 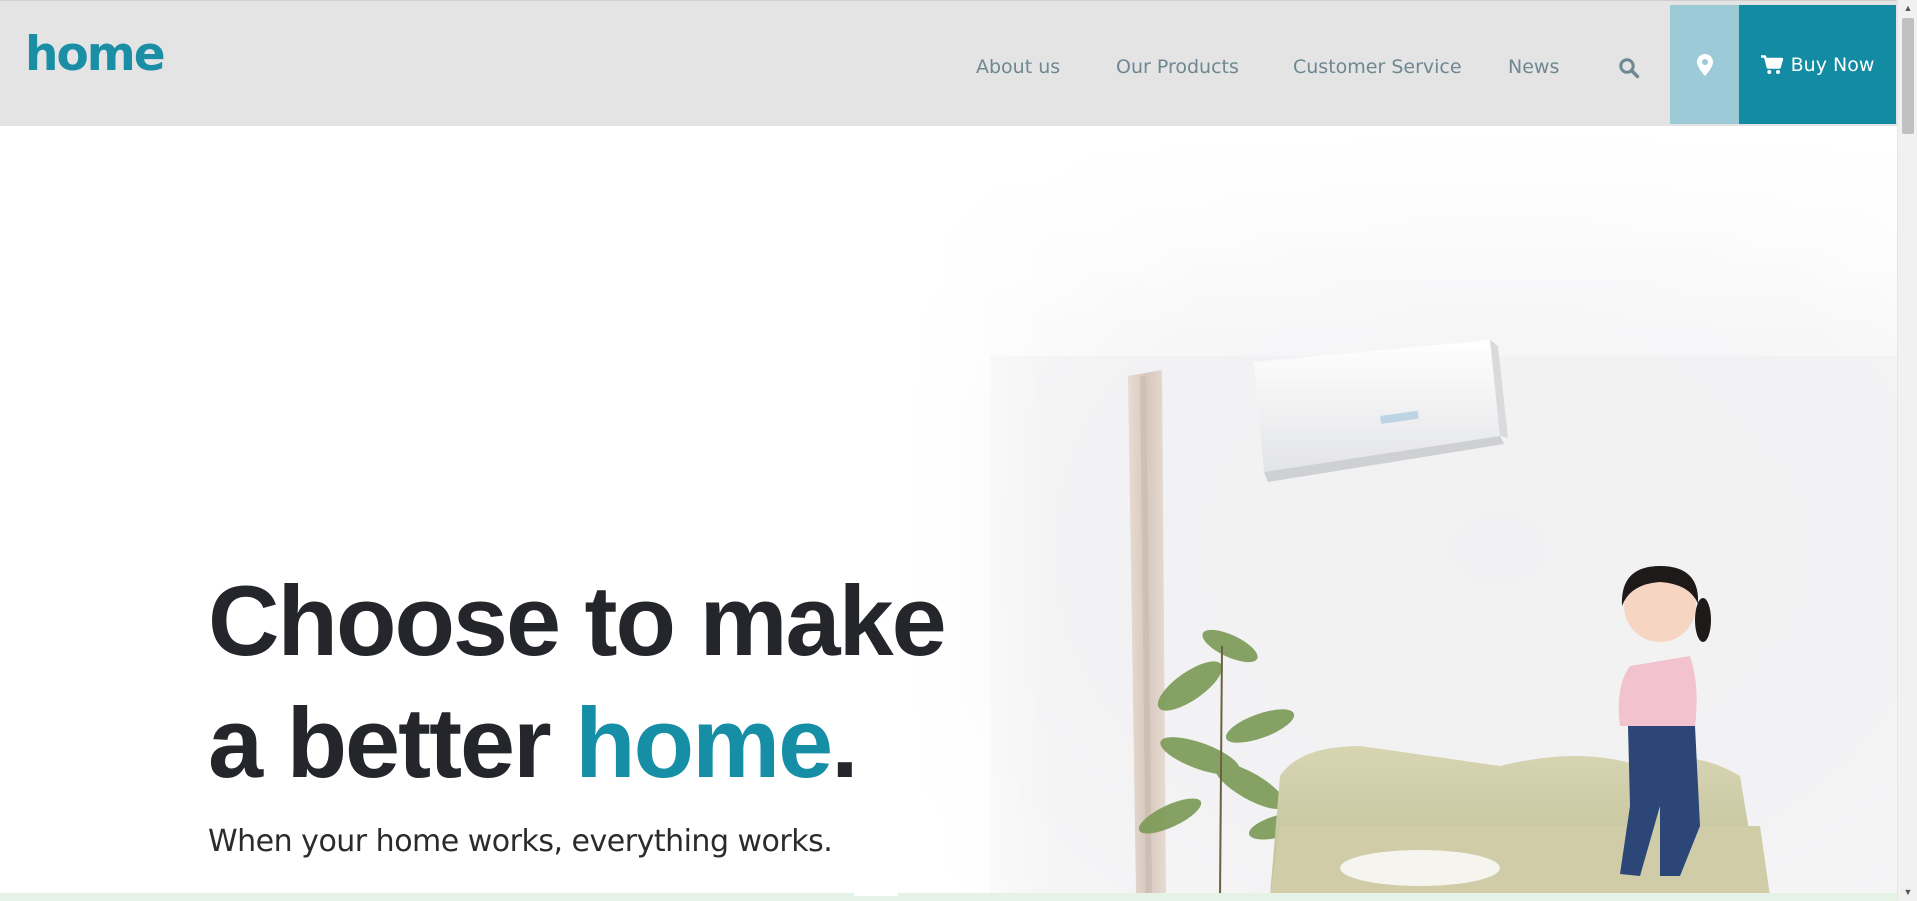 What do you see at coordinates (1907, 892) in the screenshot?
I see `scroll-down-icon: ▼` at bounding box center [1907, 892].